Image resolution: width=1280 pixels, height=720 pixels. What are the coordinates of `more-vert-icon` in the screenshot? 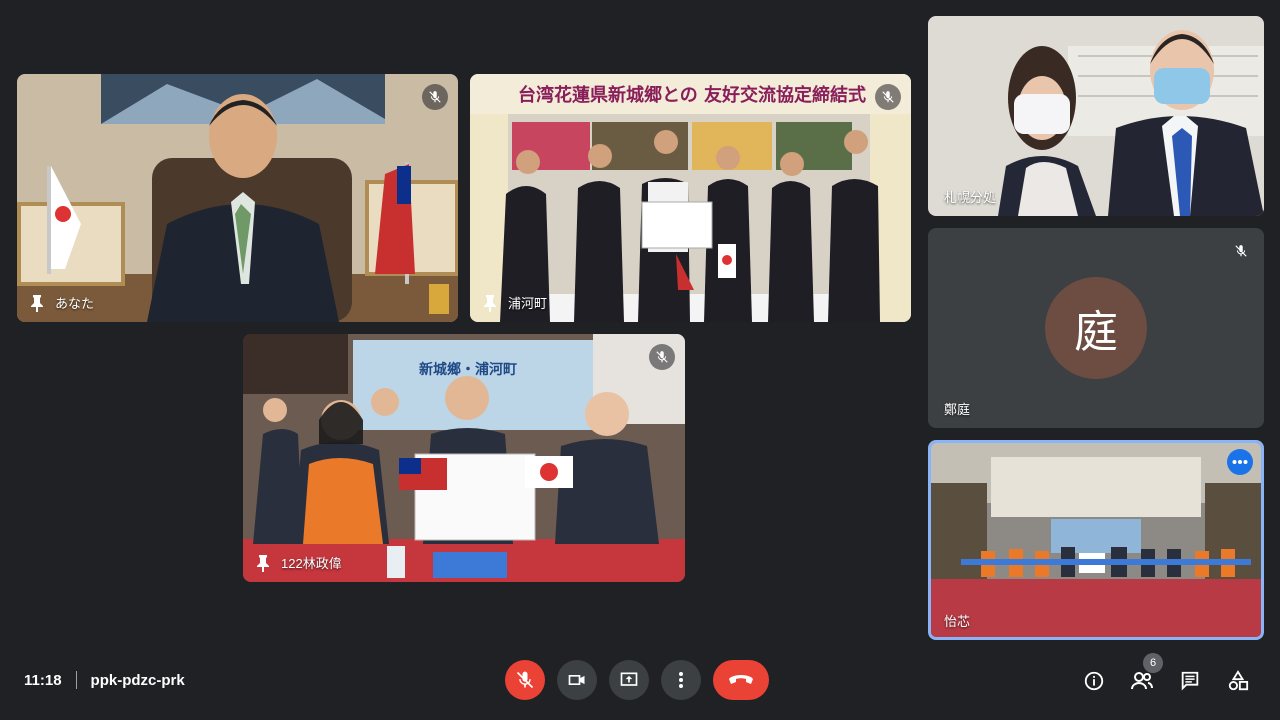 It's located at (681, 680).